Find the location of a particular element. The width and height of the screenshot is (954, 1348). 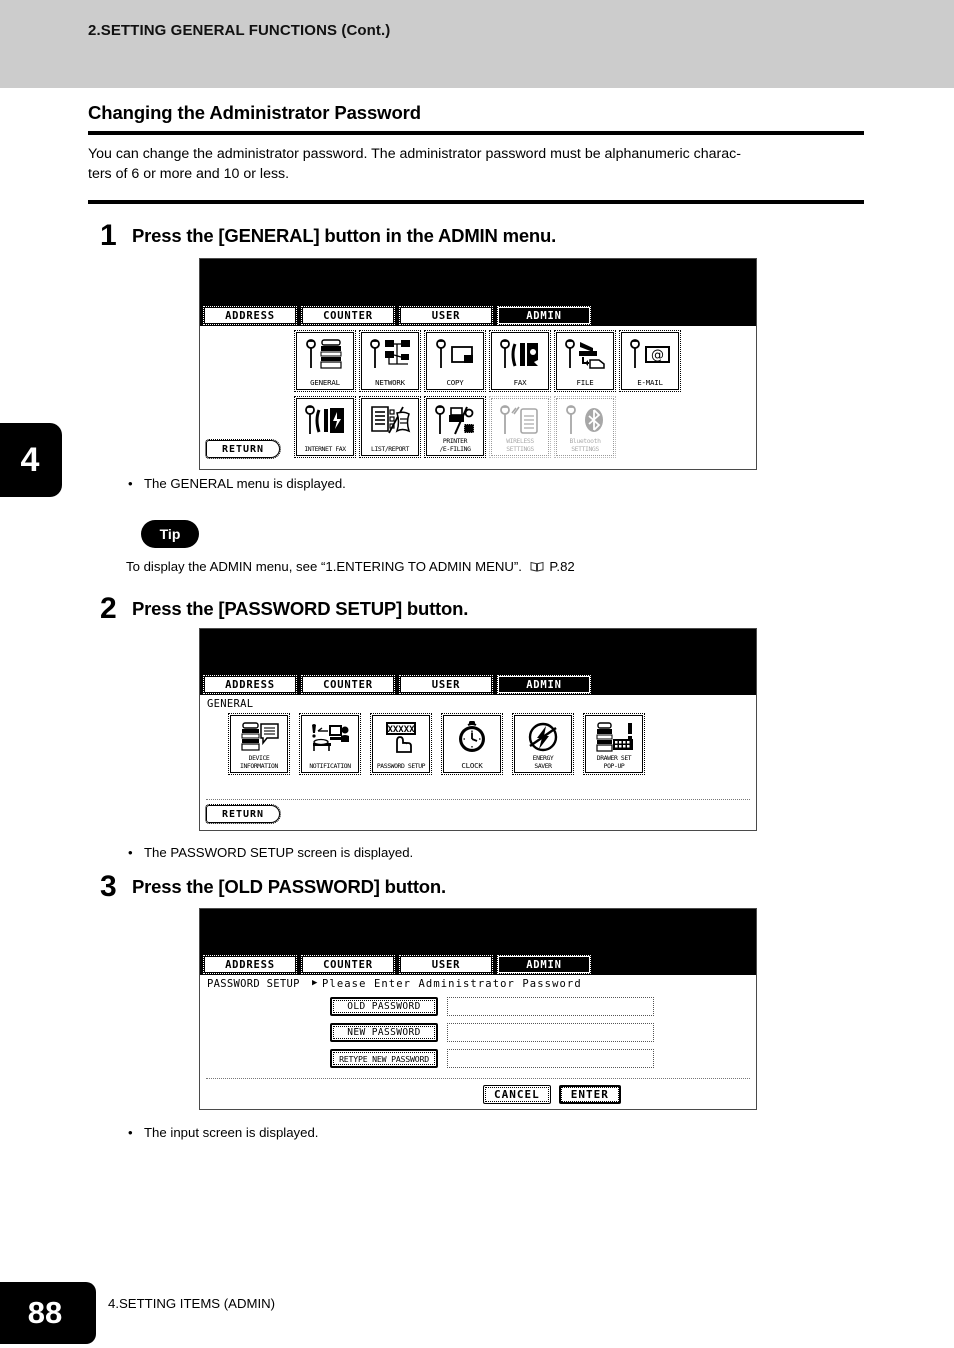

step-1-note: • The GENERAL menu is displayed. is located at coordinates (237, 483).